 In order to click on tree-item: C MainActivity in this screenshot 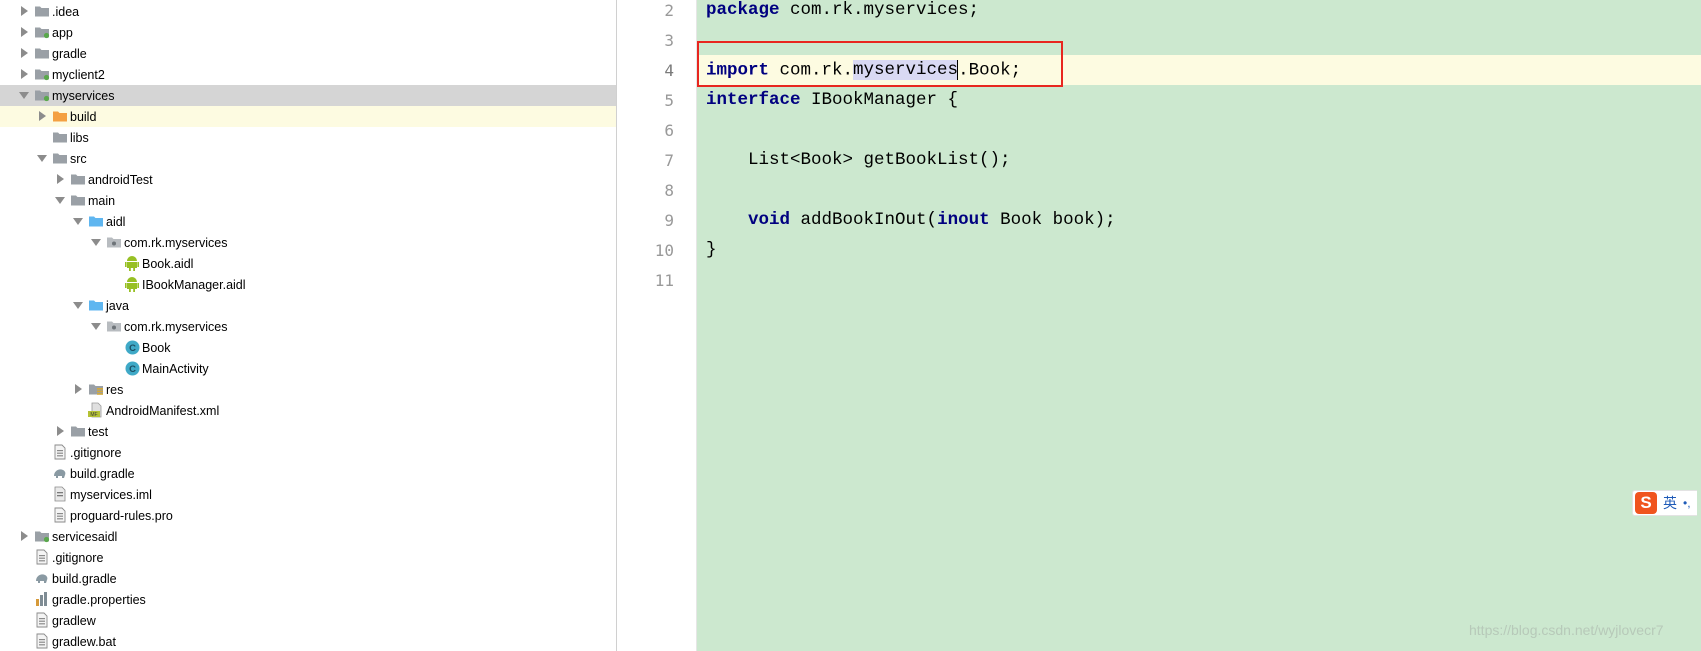, I will do `click(308, 368)`.